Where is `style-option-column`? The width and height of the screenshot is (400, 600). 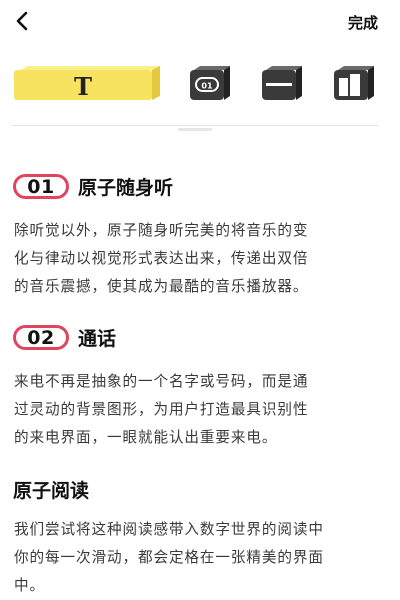
style-option-column is located at coordinates (355, 83).